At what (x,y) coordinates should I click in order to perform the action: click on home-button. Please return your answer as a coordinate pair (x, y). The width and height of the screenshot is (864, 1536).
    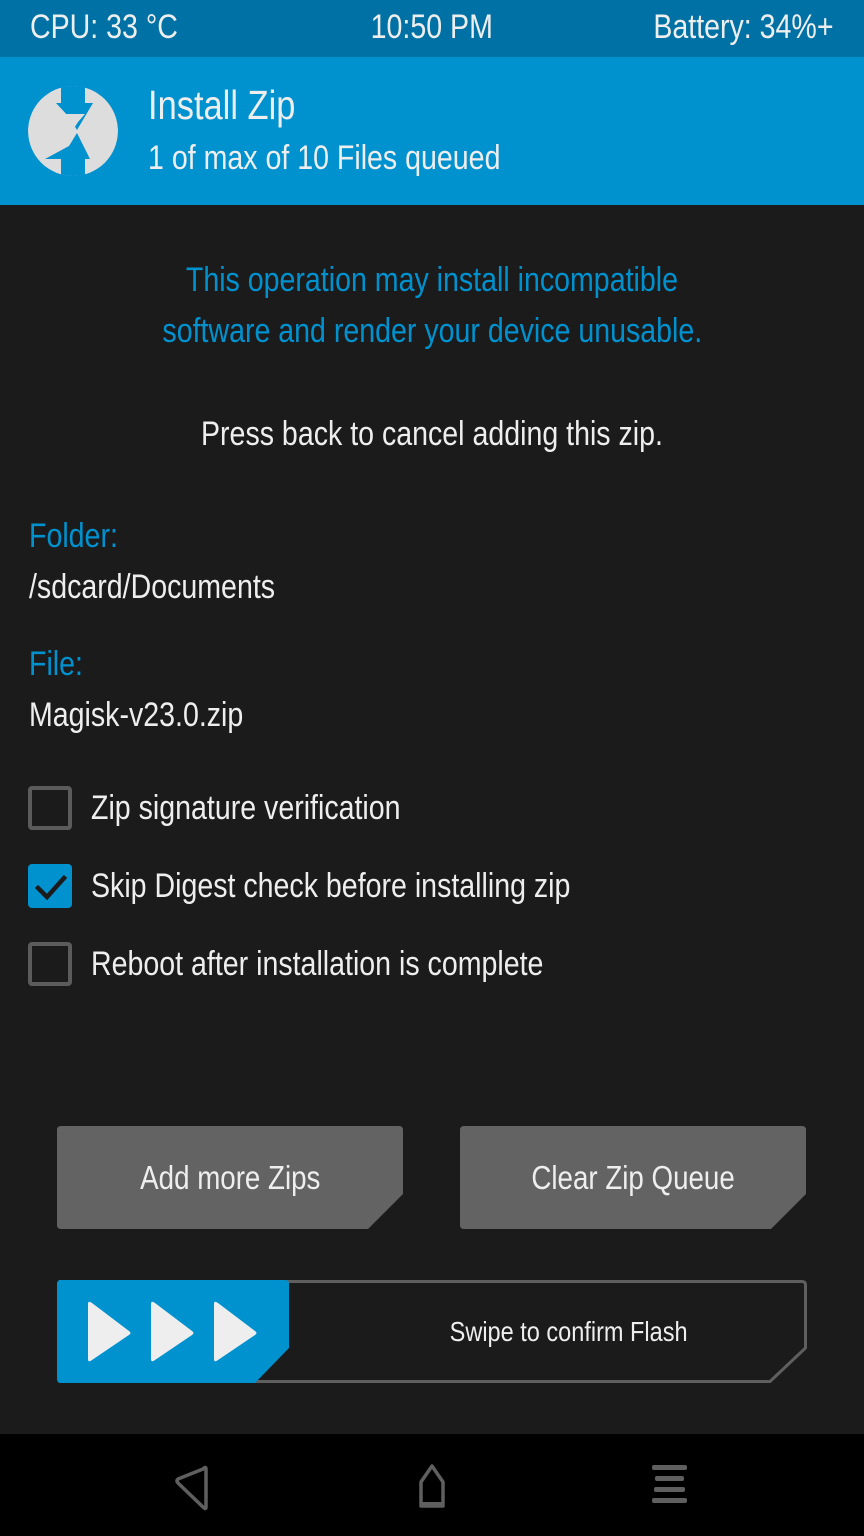
    Looking at the image, I should click on (432, 1487).